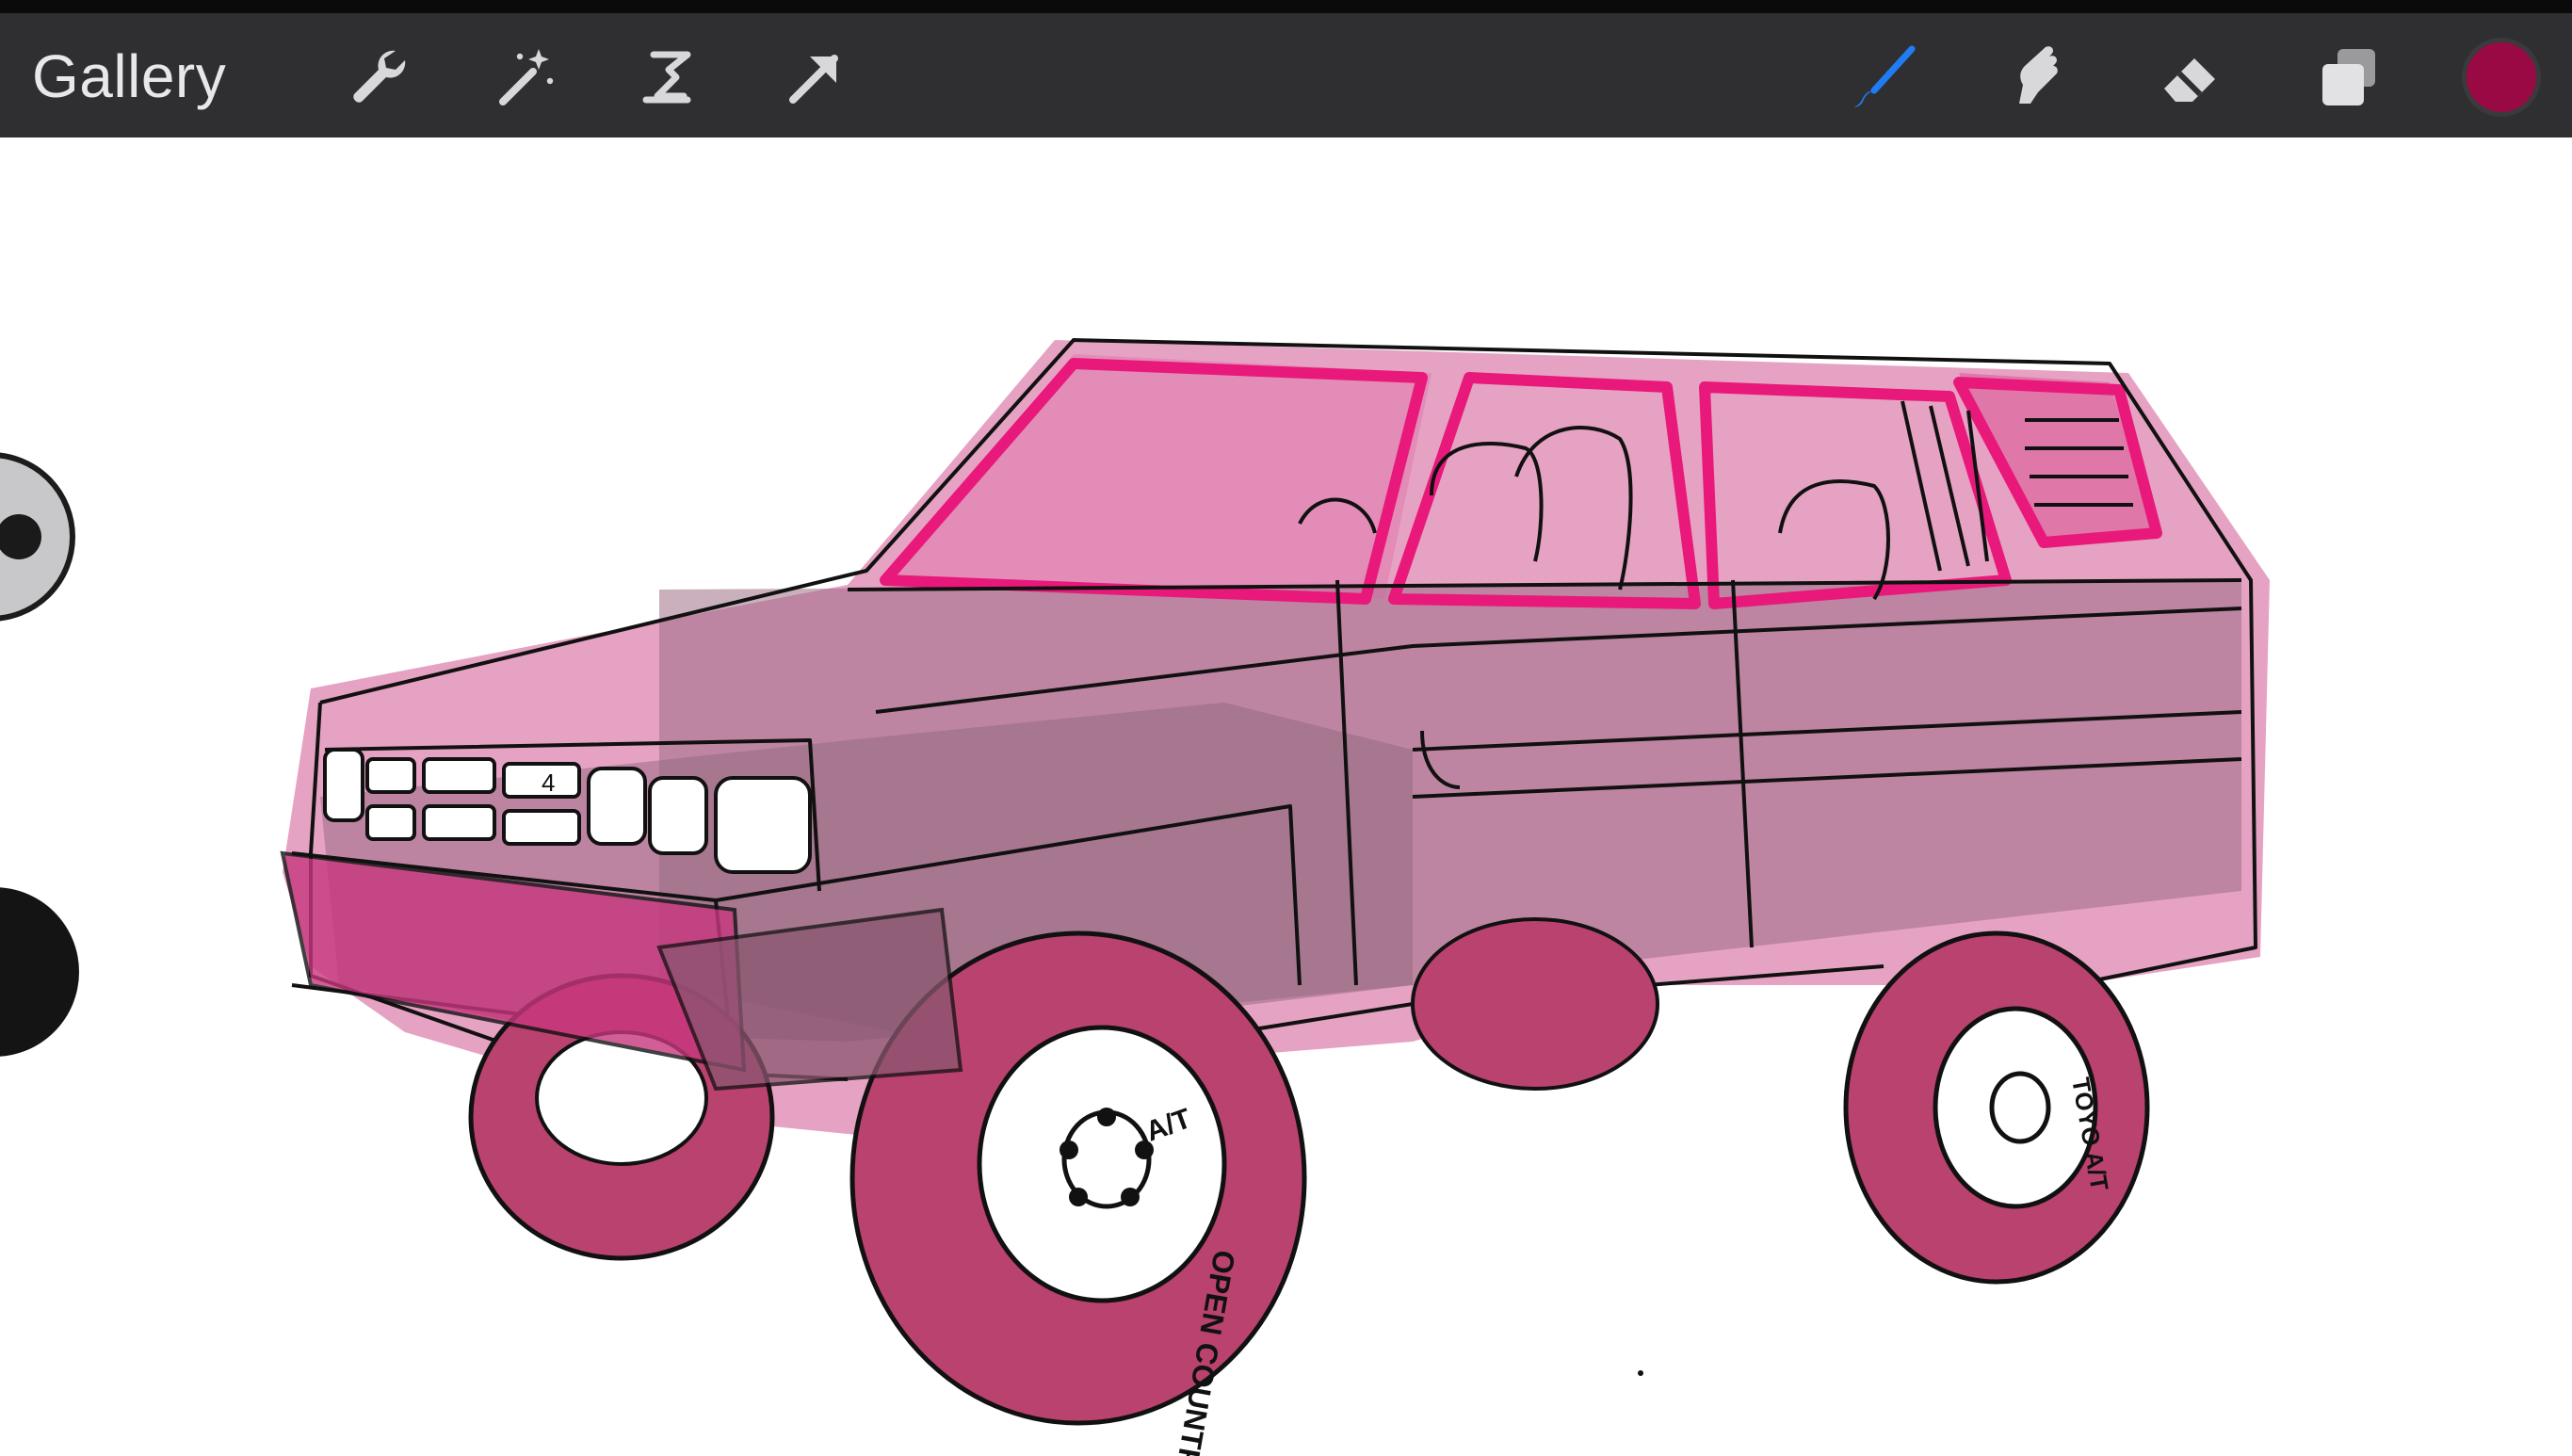  I want to click on wrench-icon, so click(377, 77).